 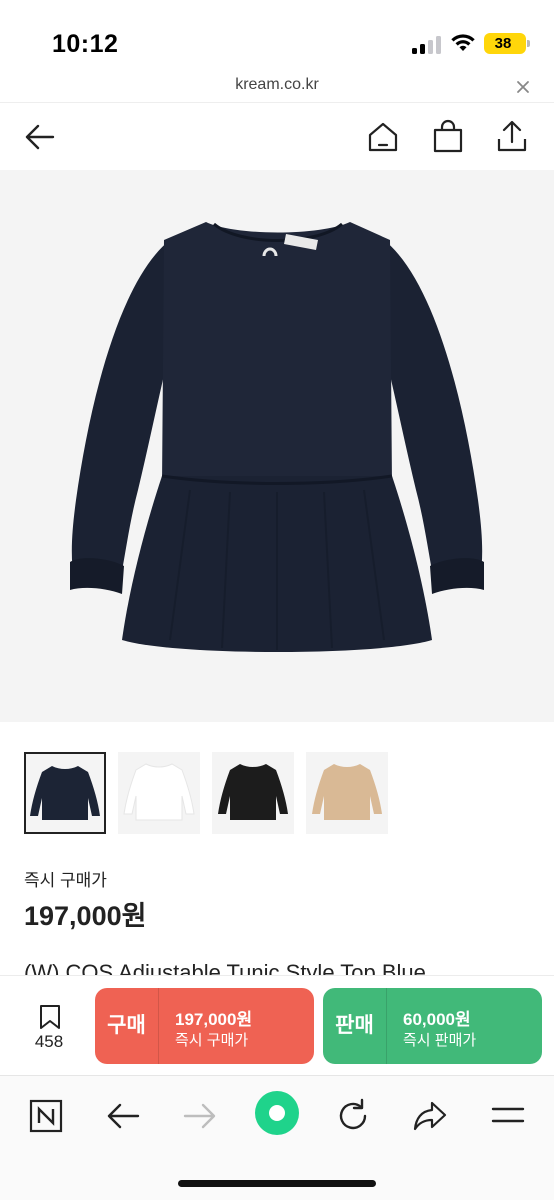 I want to click on wishlist-button: 458, so click(x=49, y=1030).